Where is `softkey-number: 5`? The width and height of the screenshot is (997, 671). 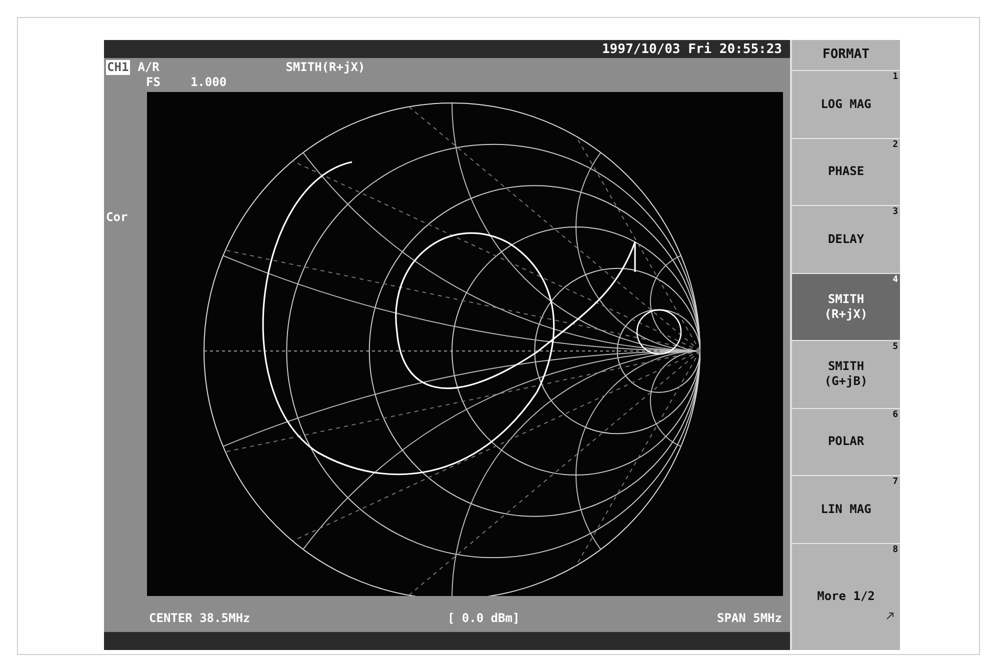 softkey-number: 5 is located at coordinates (895, 347).